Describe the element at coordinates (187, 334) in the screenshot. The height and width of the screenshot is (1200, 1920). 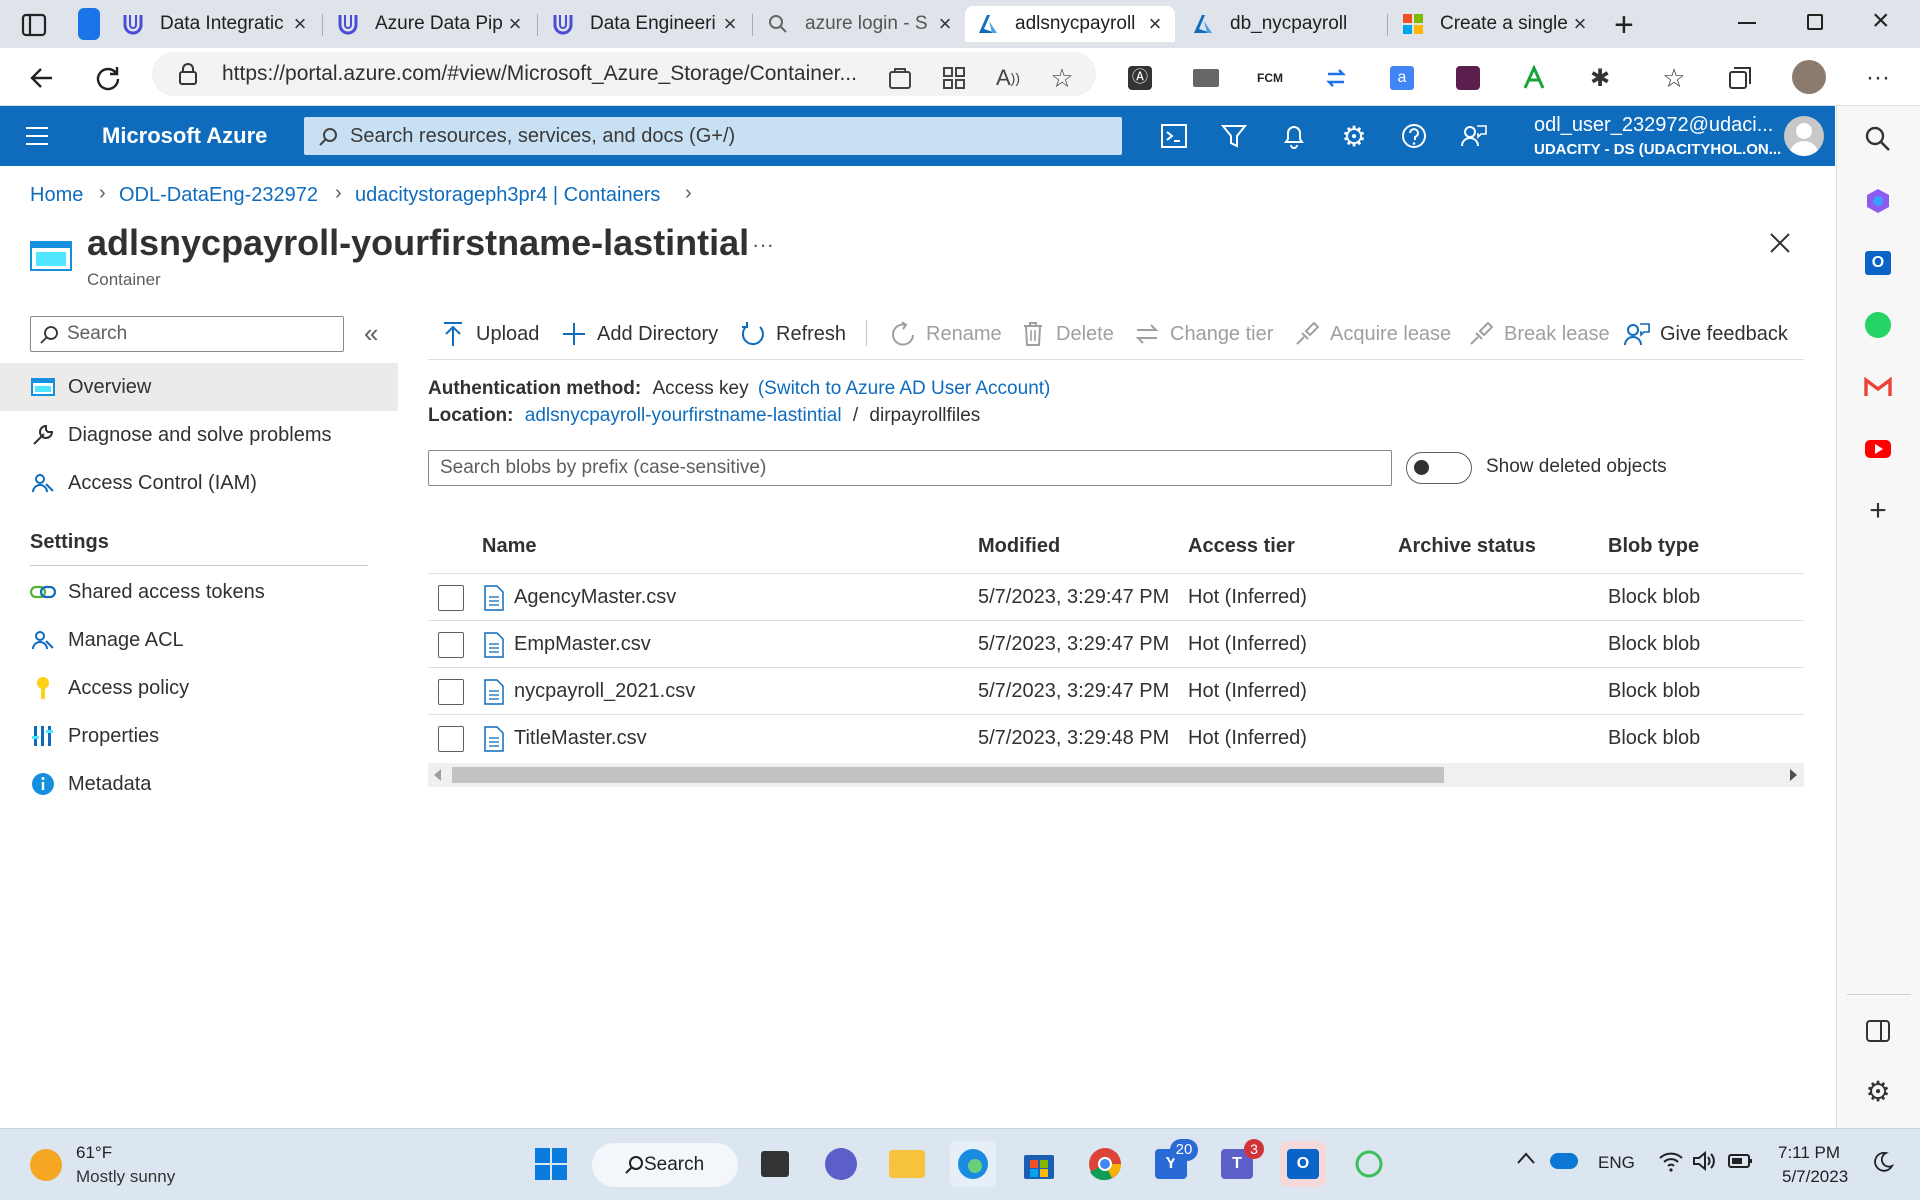
I see `left-nav-search-input: Search` at that location.